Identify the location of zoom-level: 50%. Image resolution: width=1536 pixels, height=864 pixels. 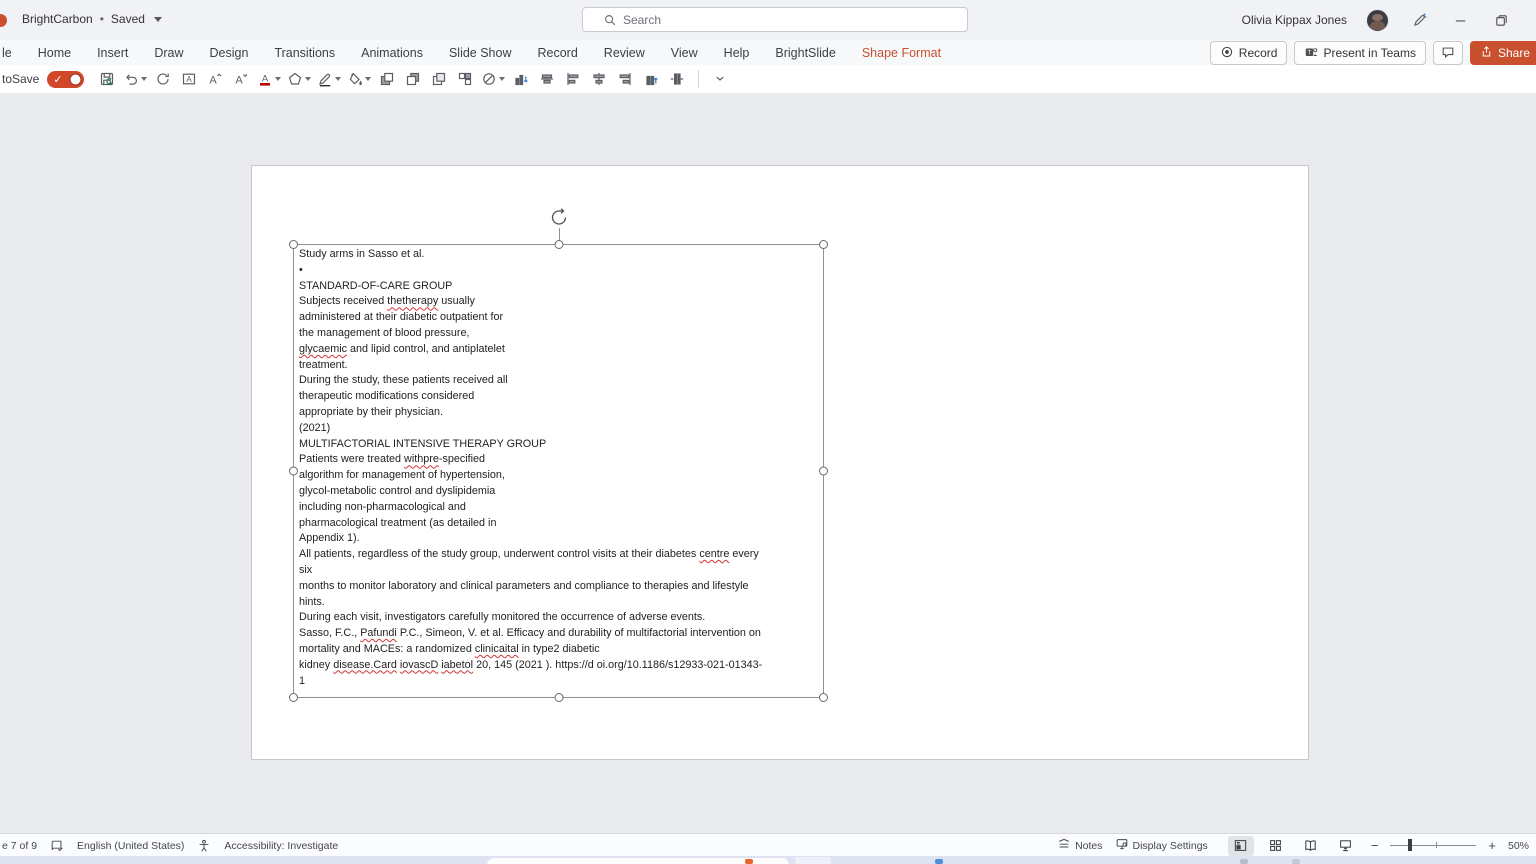
(1520, 846).